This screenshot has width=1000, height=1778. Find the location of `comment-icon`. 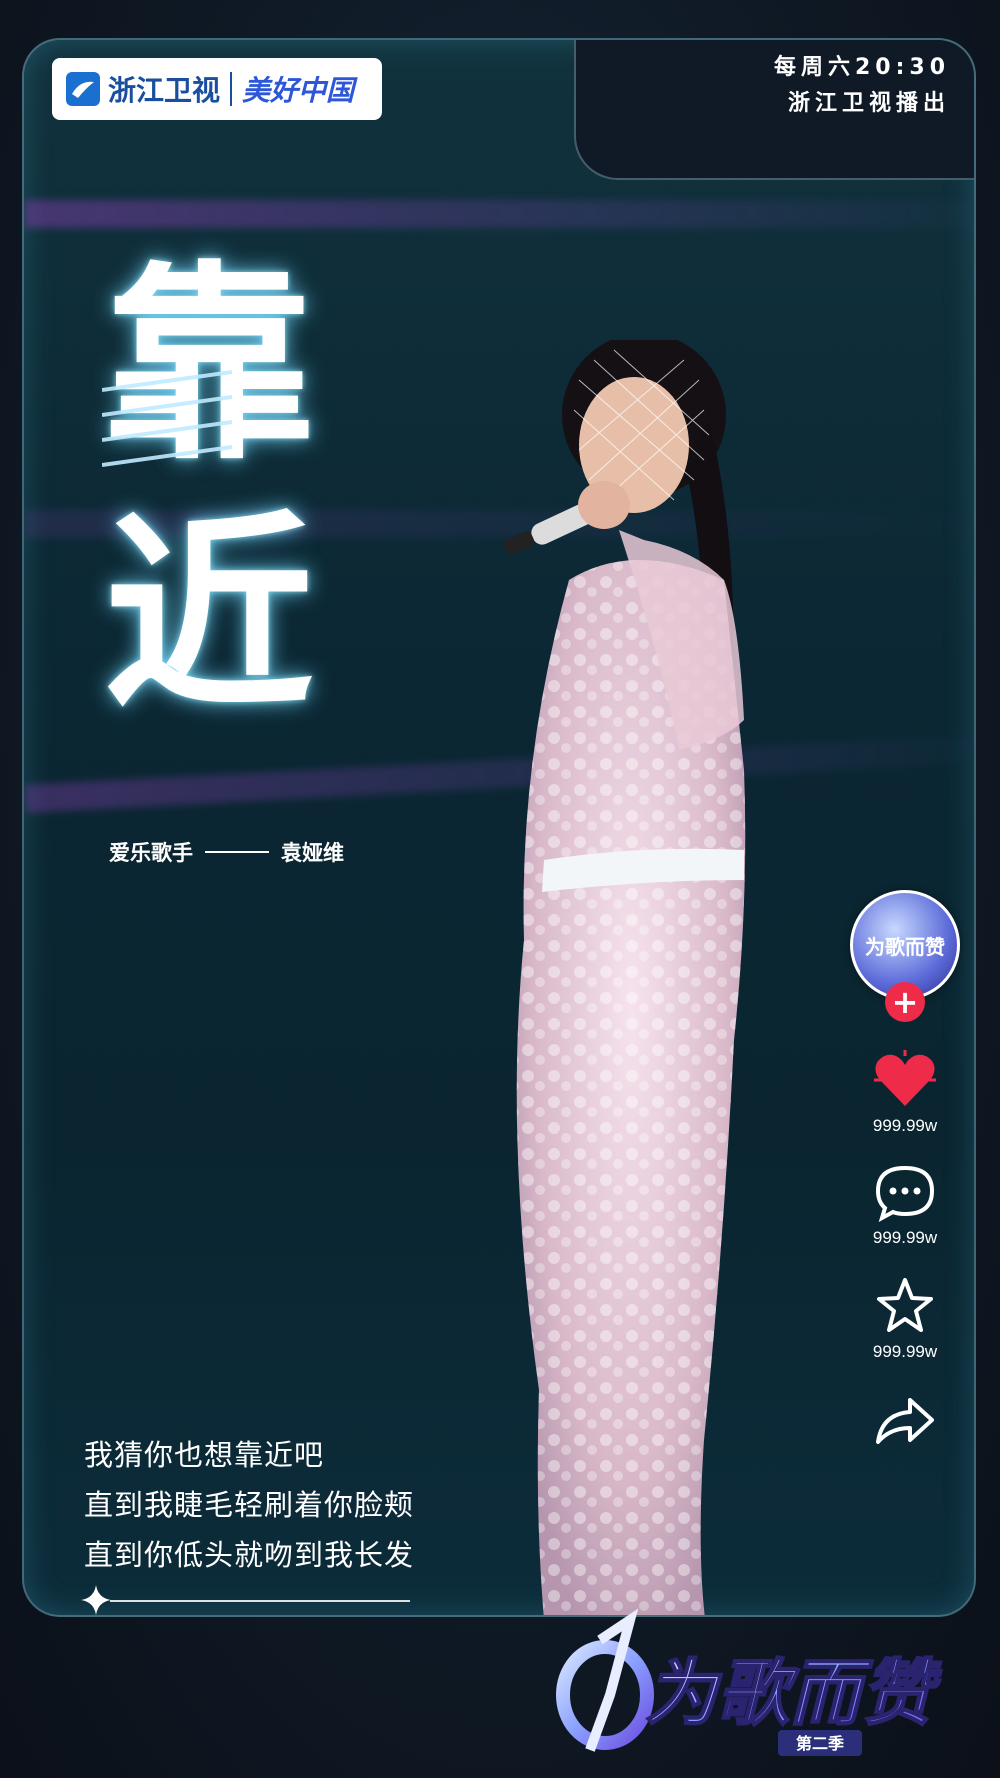

comment-icon is located at coordinates (905, 1193).